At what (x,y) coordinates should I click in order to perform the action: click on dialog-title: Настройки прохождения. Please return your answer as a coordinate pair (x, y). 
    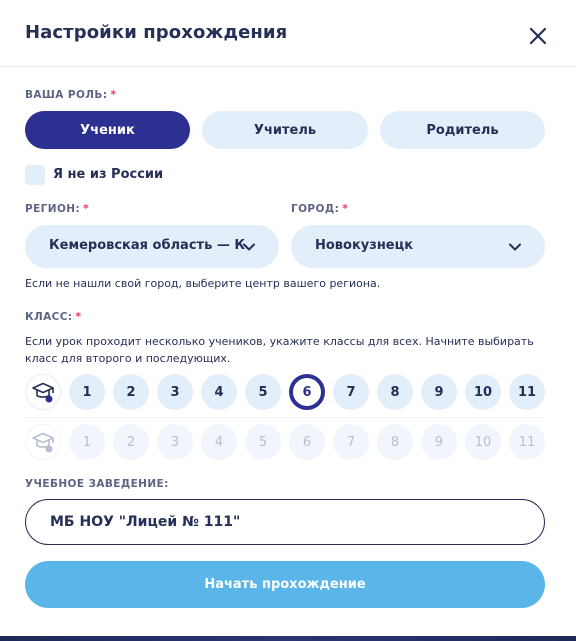
    Looking at the image, I should click on (156, 32).